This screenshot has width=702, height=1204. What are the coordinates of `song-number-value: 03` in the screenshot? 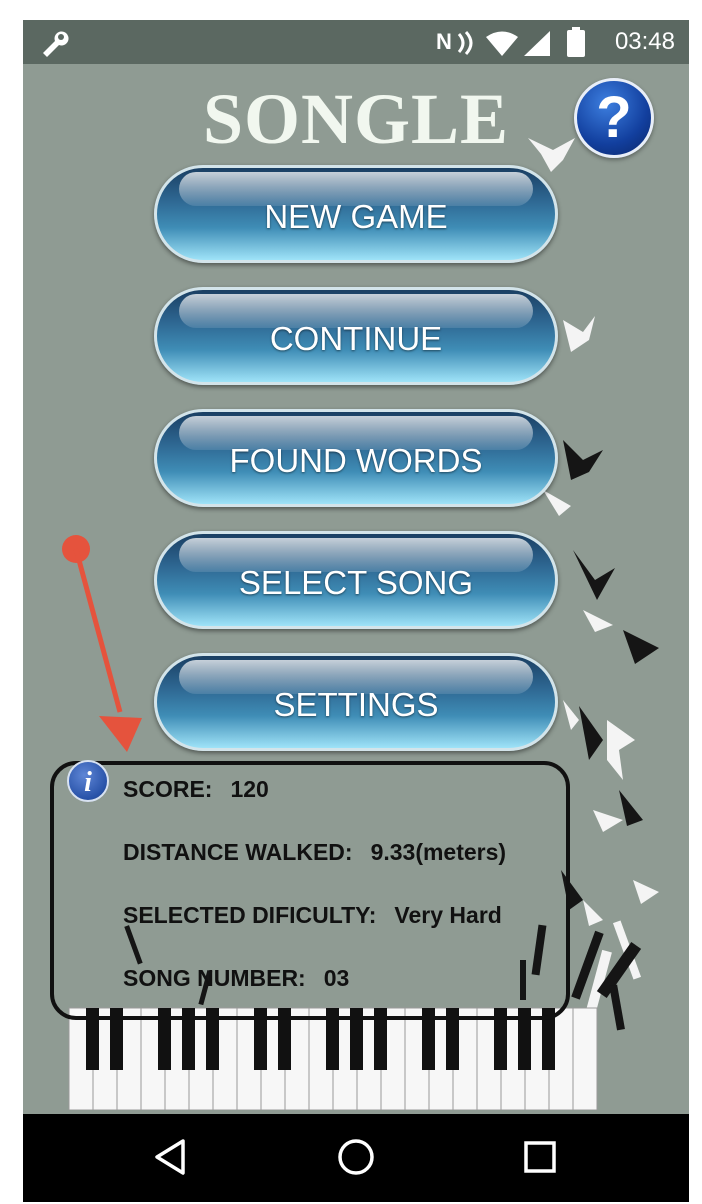 It's located at (336, 978).